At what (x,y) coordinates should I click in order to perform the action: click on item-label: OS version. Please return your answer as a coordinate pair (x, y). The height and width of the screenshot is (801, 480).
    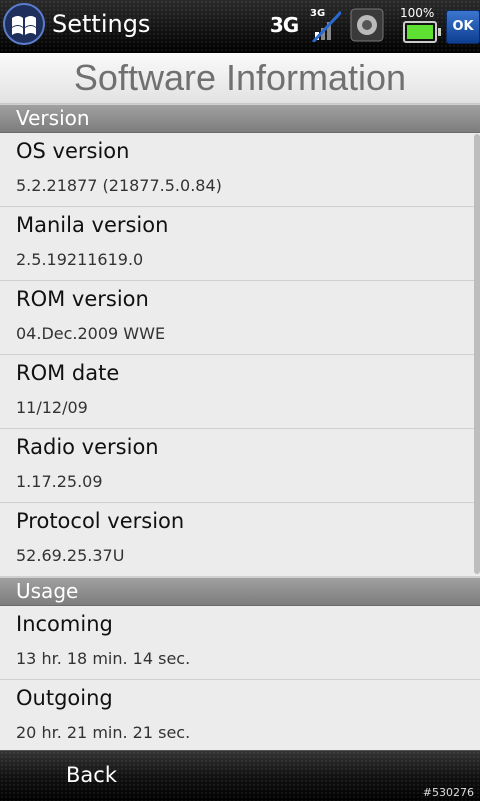
    Looking at the image, I should click on (73, 151).